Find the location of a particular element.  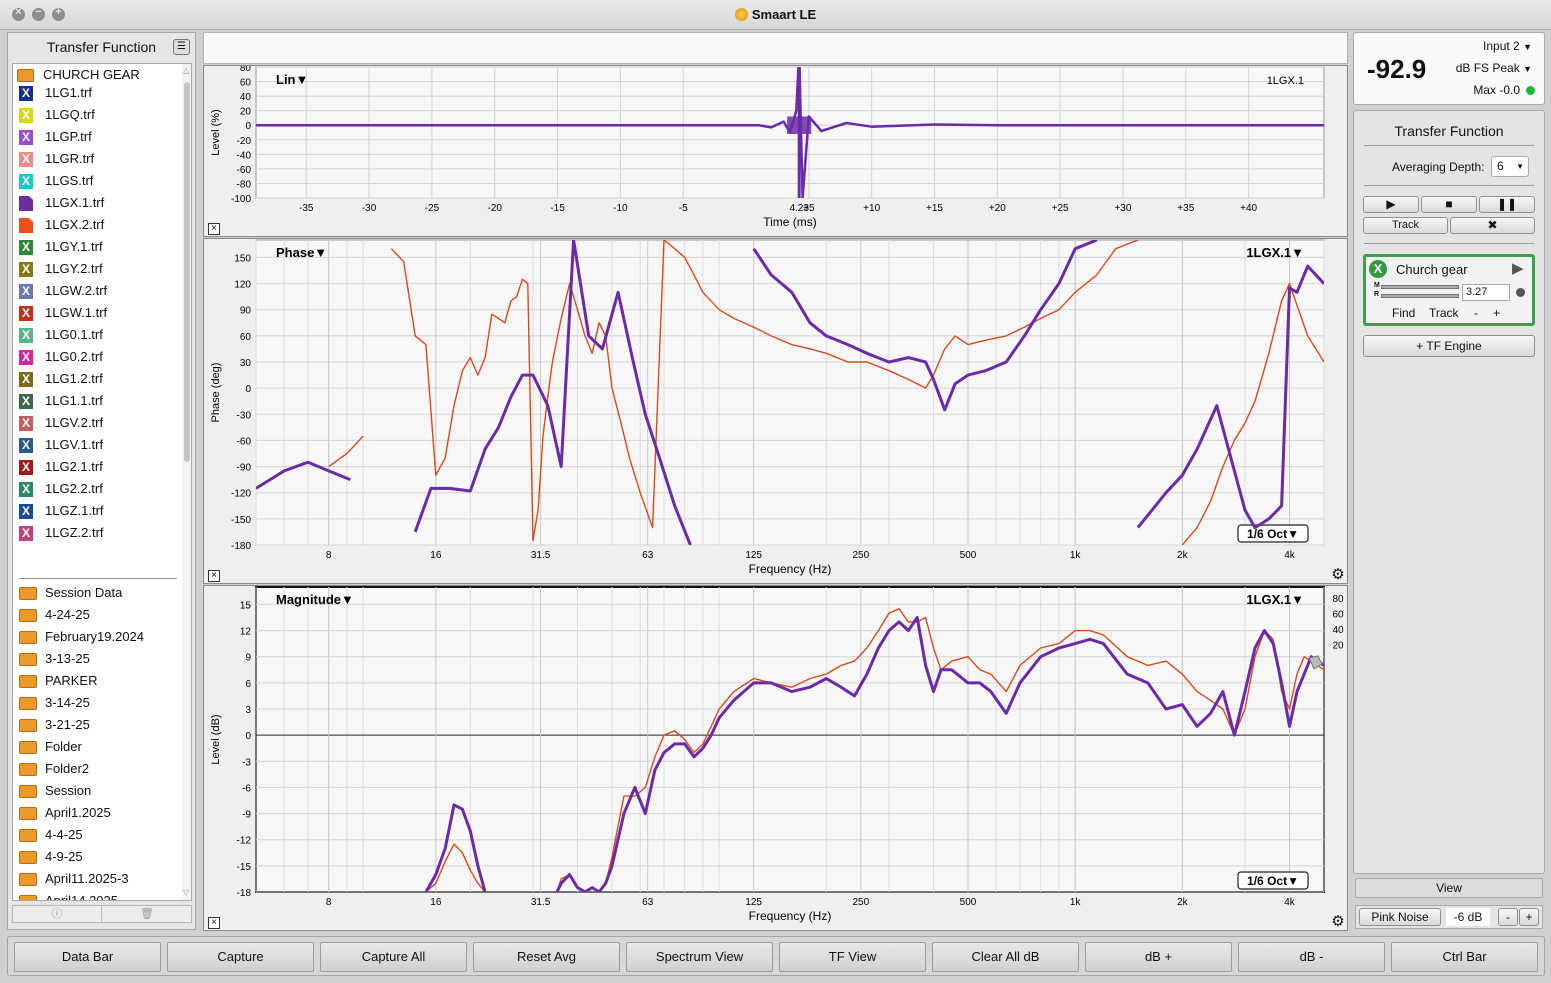

file-item: X 1LG1.1.trf is located at coordinates (95, 401).